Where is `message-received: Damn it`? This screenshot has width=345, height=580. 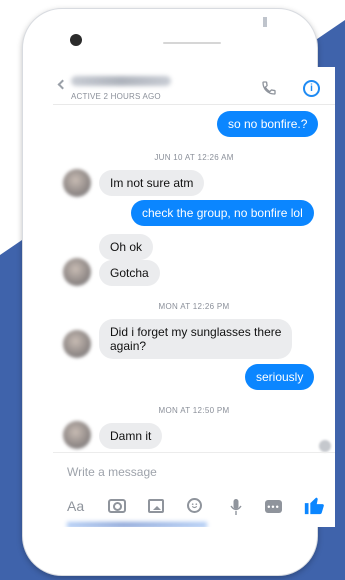 message-received: Damn it is located at coordinates (131, 436).